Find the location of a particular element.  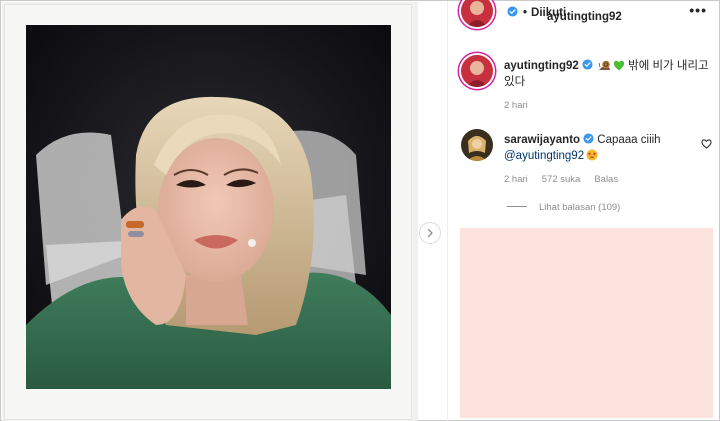

caption-body: ayutingting92 밖에 비가 내리고 있다 is located at coordinates (609, 74).